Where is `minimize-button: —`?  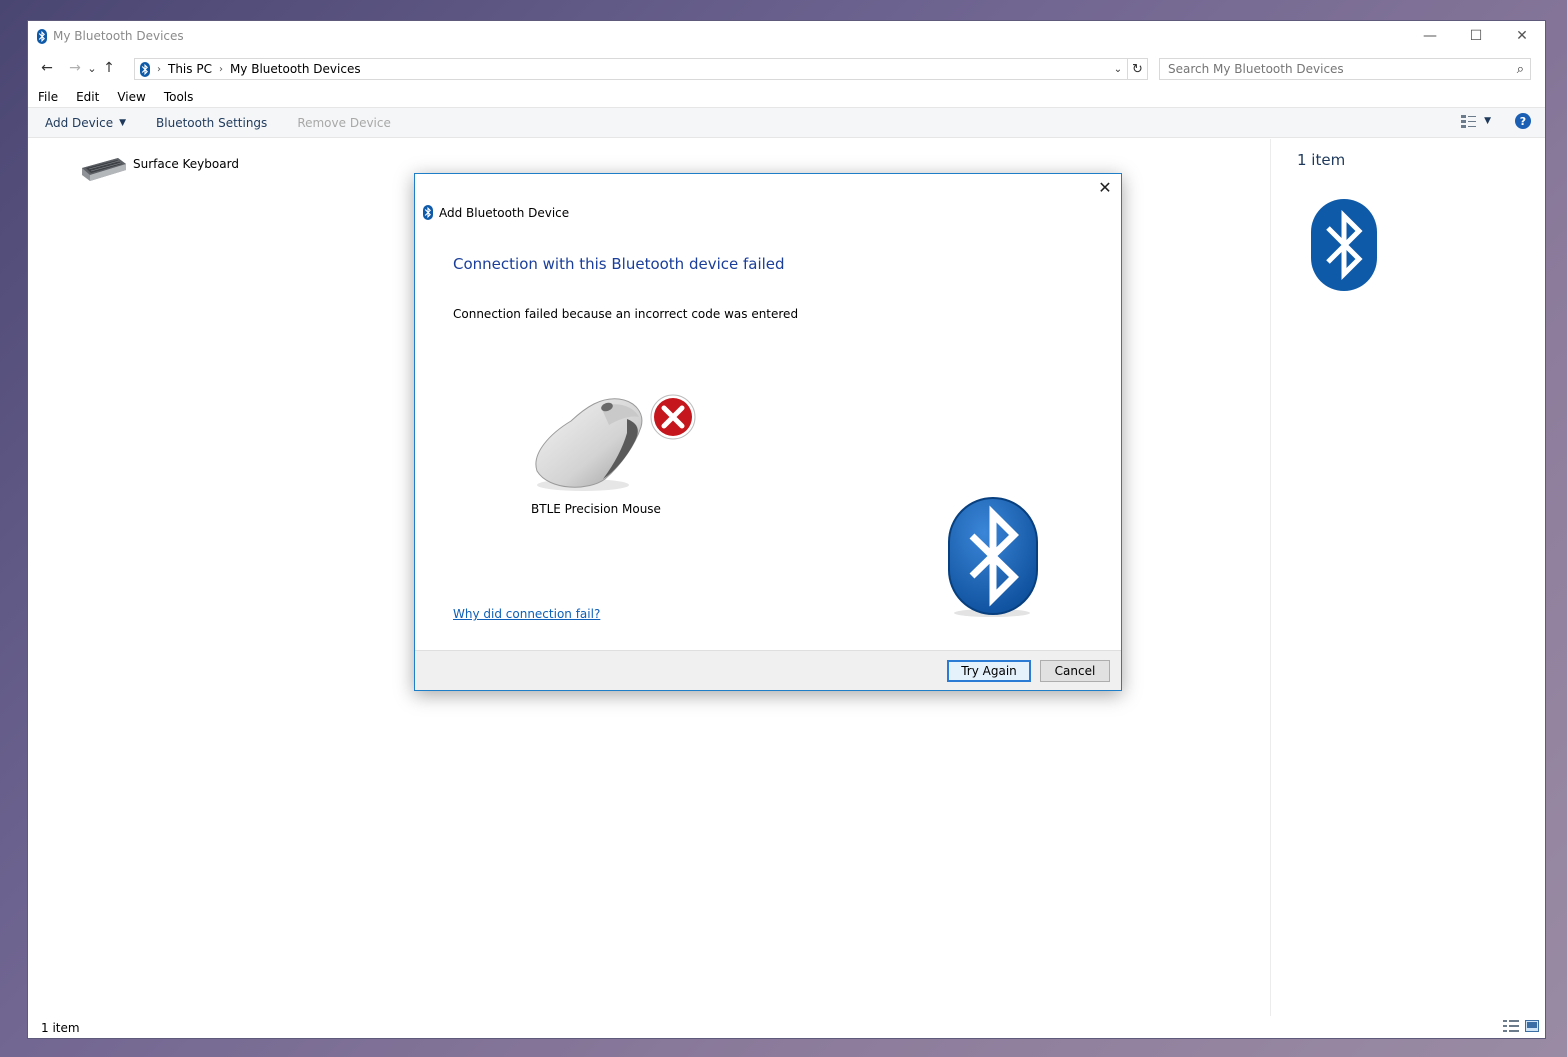
minimize-button: — is located at coordinates (1430, 36).